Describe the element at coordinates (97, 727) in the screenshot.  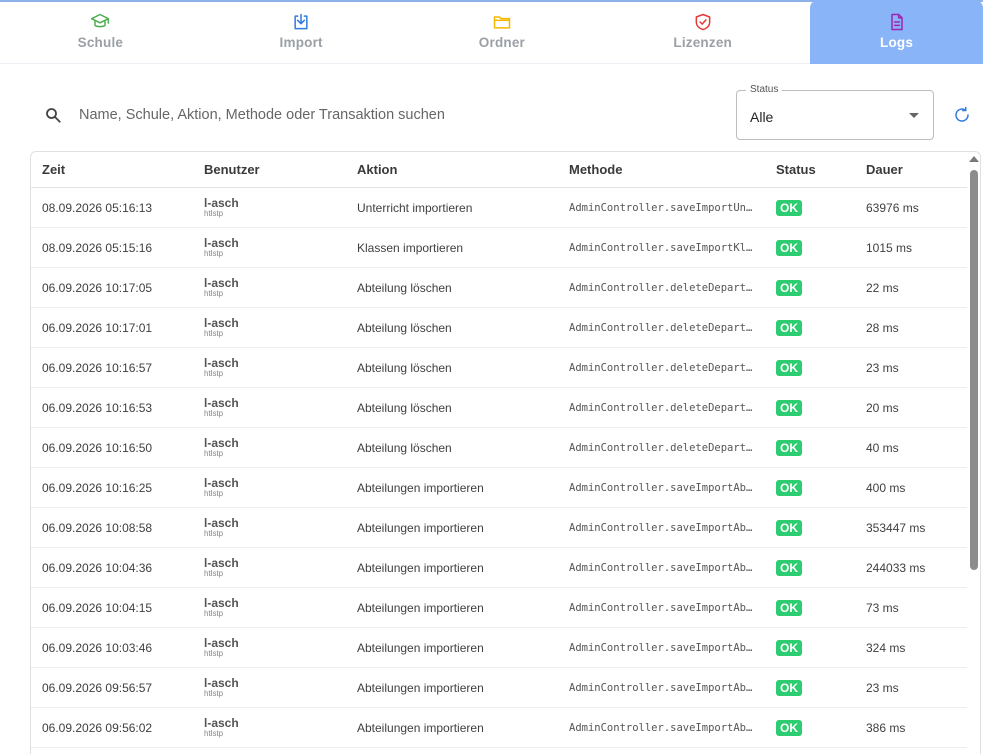
I see `cell-zeit: 06.09.2026 09:56:02` at that location.